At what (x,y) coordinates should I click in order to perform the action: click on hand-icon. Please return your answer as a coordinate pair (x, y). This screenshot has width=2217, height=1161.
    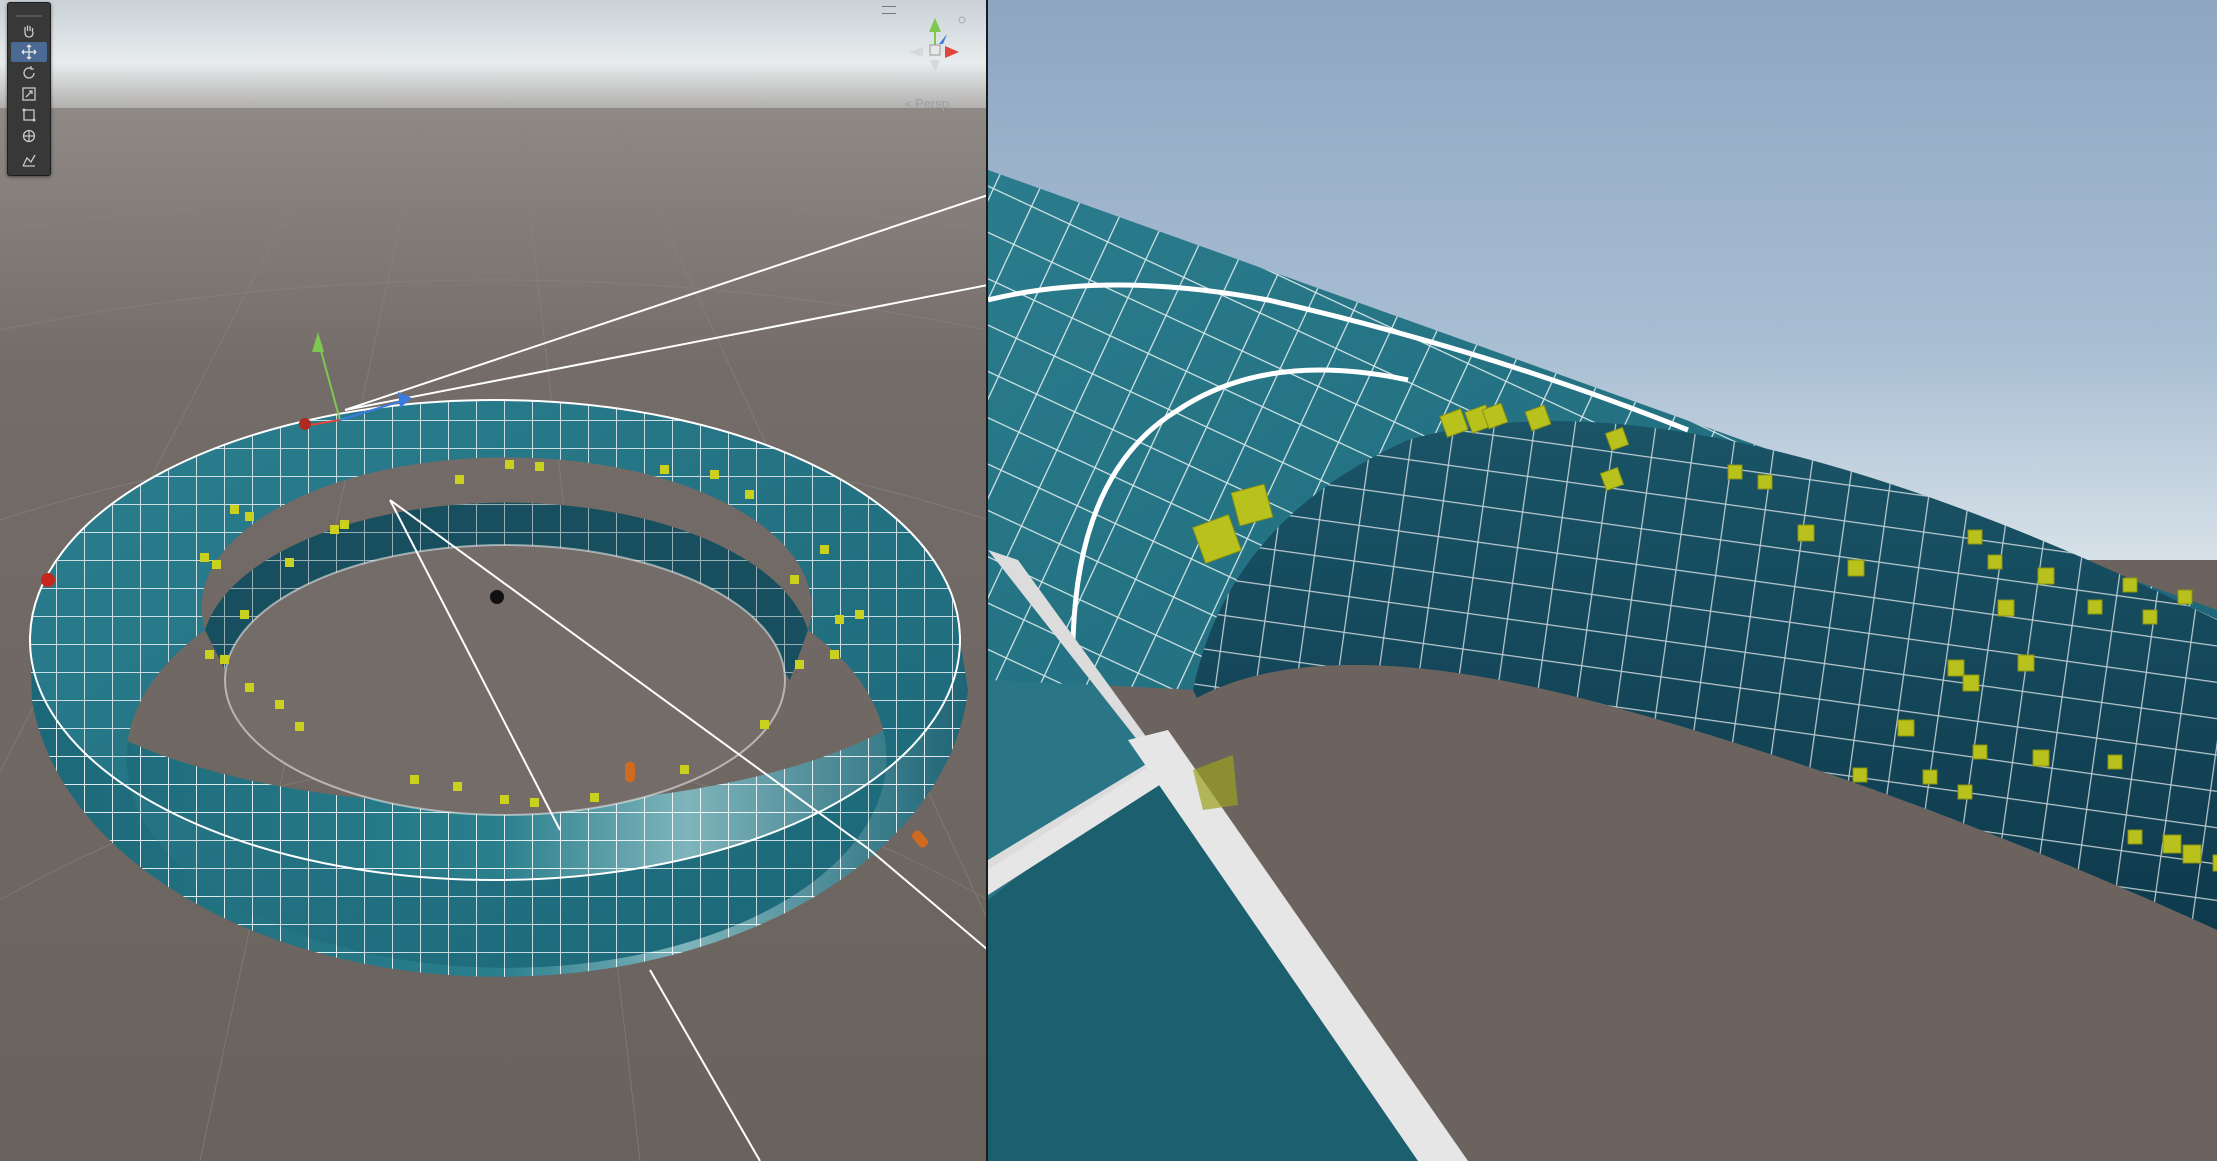
    Looking at the image, I should click on (29, 31).